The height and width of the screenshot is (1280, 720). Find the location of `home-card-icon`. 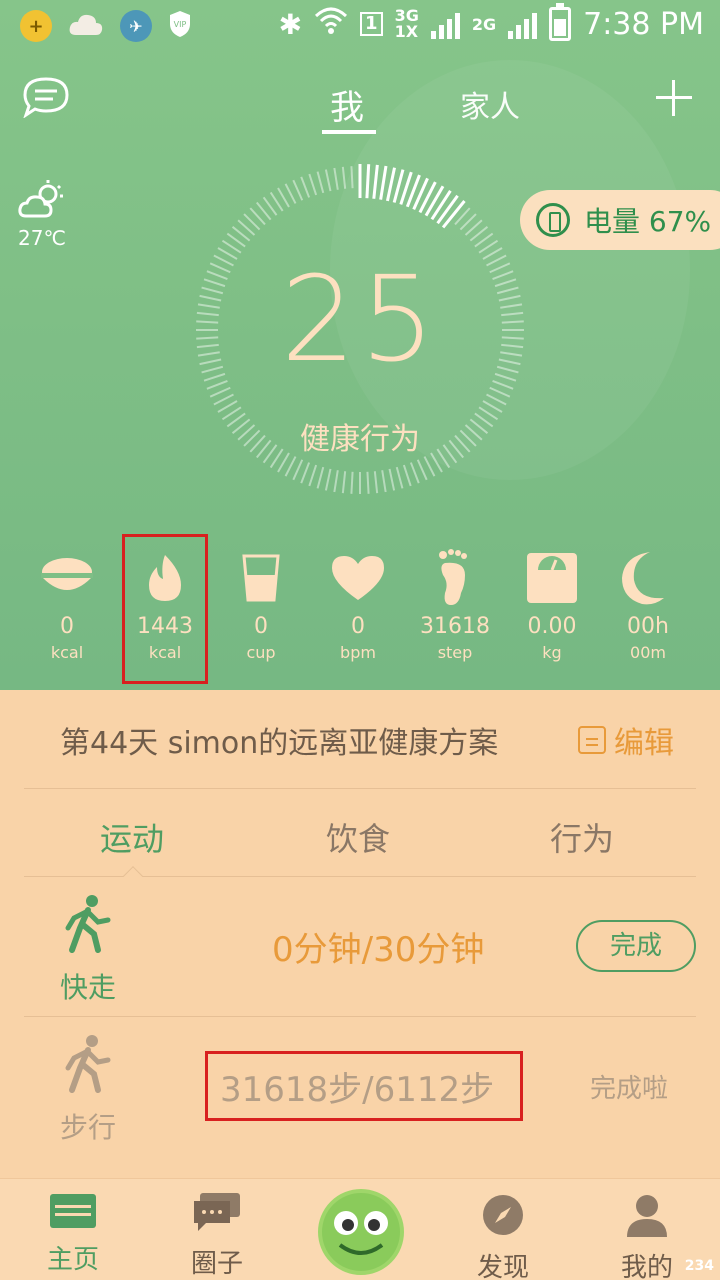

home-card-icon is located at coordinates (73, 1211).